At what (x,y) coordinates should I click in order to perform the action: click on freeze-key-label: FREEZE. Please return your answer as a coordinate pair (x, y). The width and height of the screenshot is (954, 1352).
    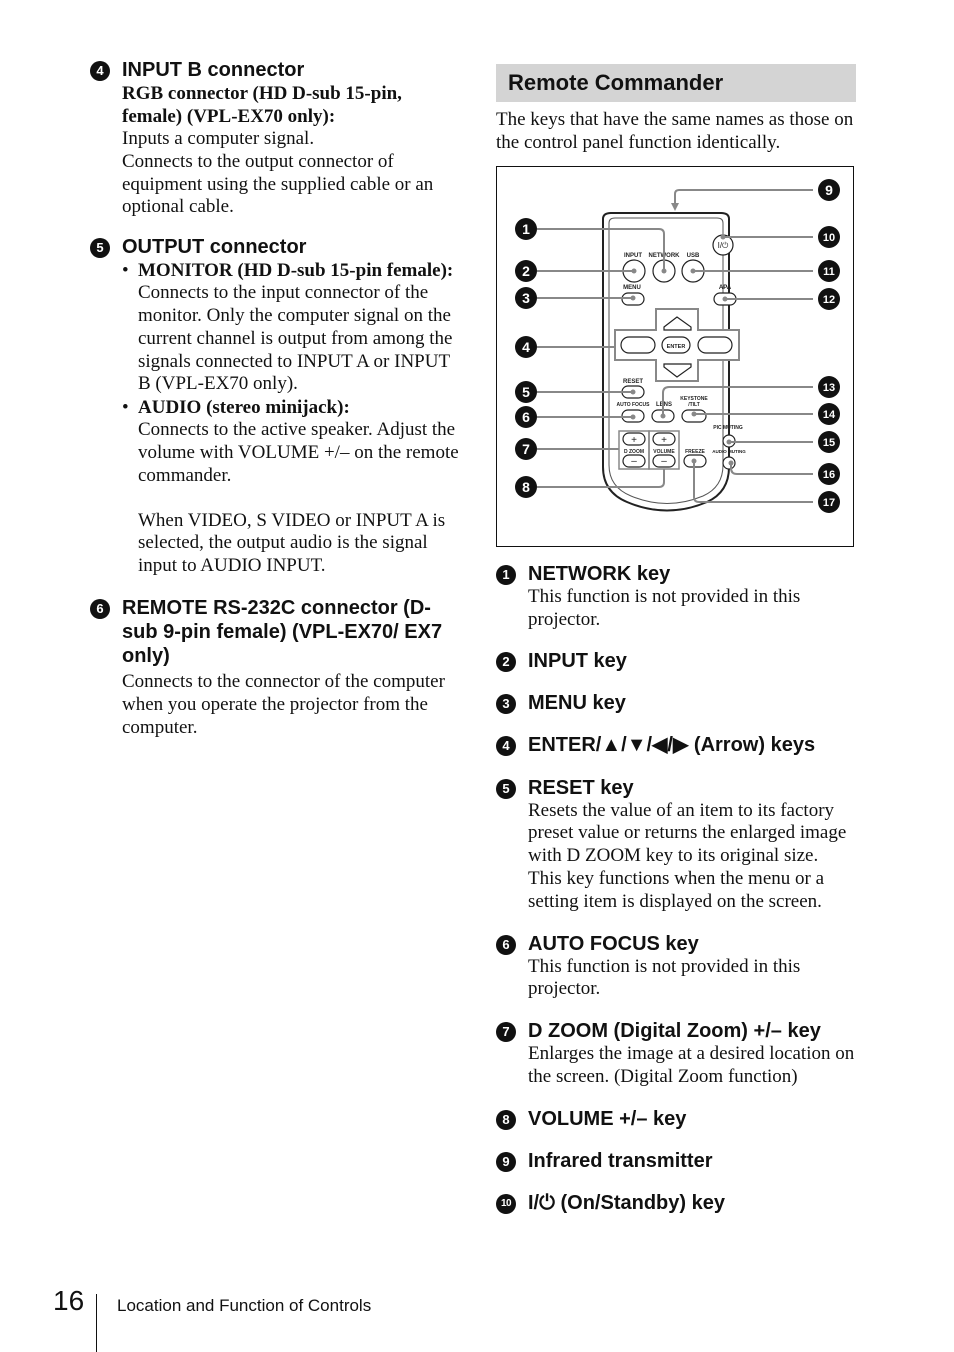
    Looking at the image, I should click on (695, 452).